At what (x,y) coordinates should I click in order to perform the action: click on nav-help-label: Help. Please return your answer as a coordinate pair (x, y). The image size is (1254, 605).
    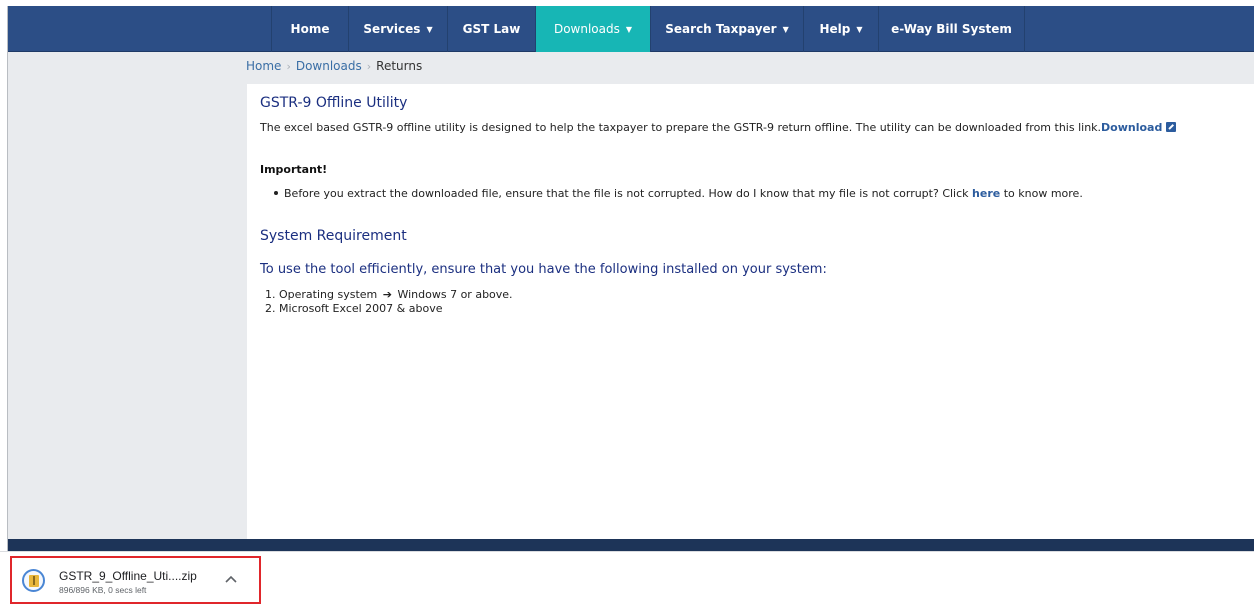
    Looking at the image, I should click on (835, 29).